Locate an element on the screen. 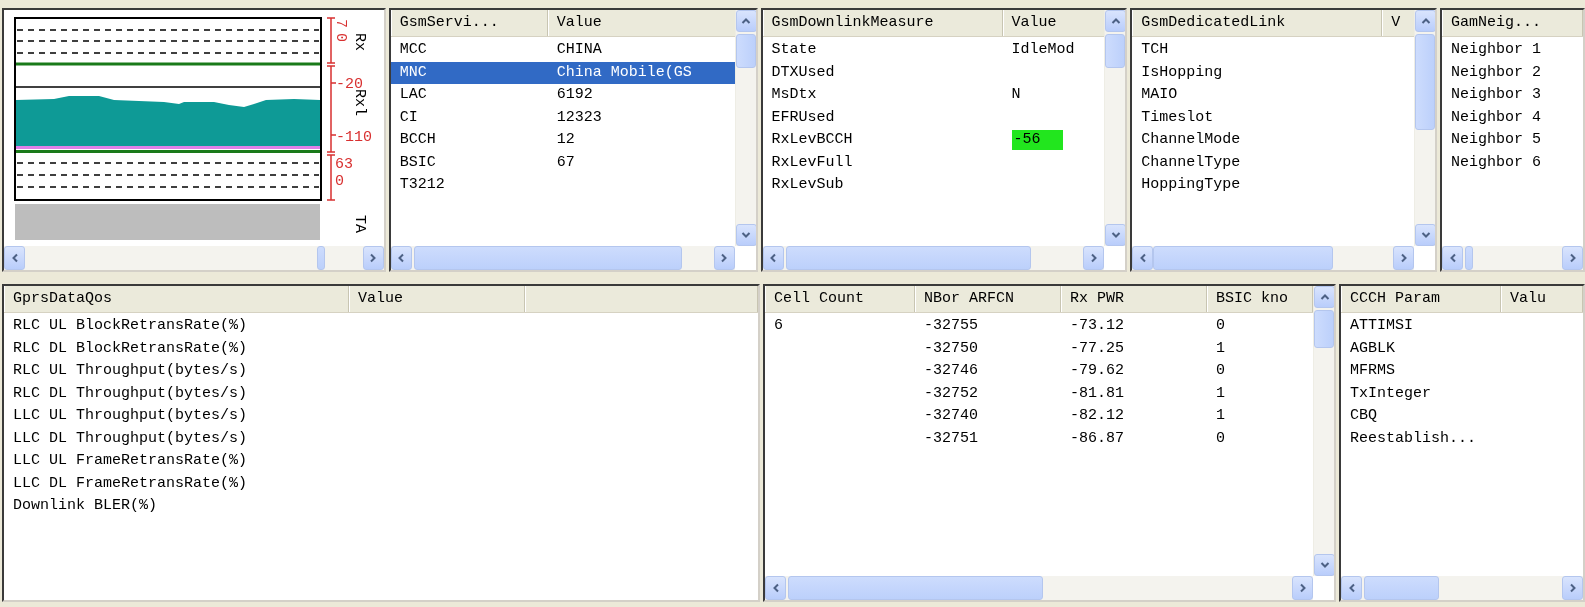 The image size is (1585, 607). column-header: Rx PWR is located at coordinates (1134, 299).